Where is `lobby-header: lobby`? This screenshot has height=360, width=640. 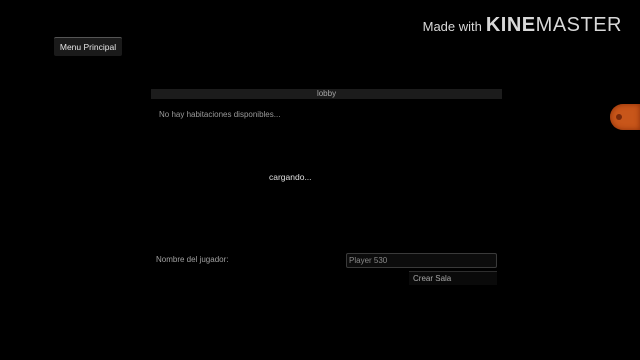 lobby-header: lobby is located at coordinates (326, 94).